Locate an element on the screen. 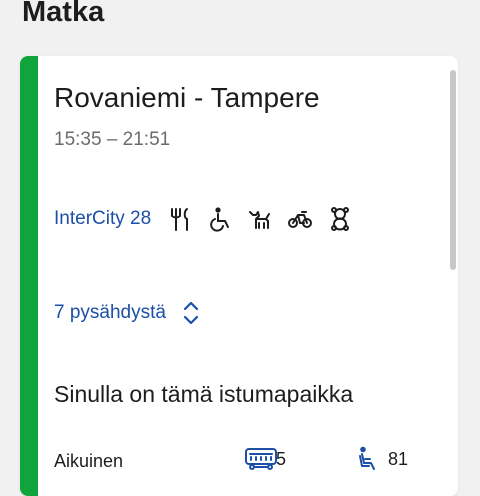 This screenshot has height=496, width=480. stops-count-label: 7 pysähdystä is located at coordinates (110, 312).